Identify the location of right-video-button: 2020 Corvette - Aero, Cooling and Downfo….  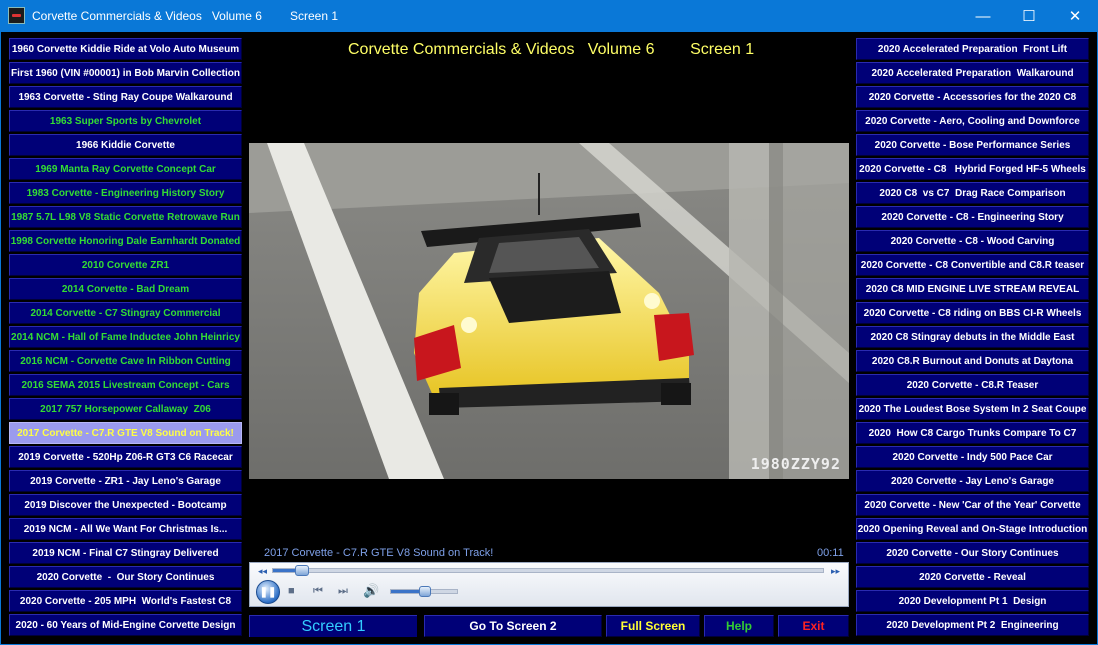
(972, 121).